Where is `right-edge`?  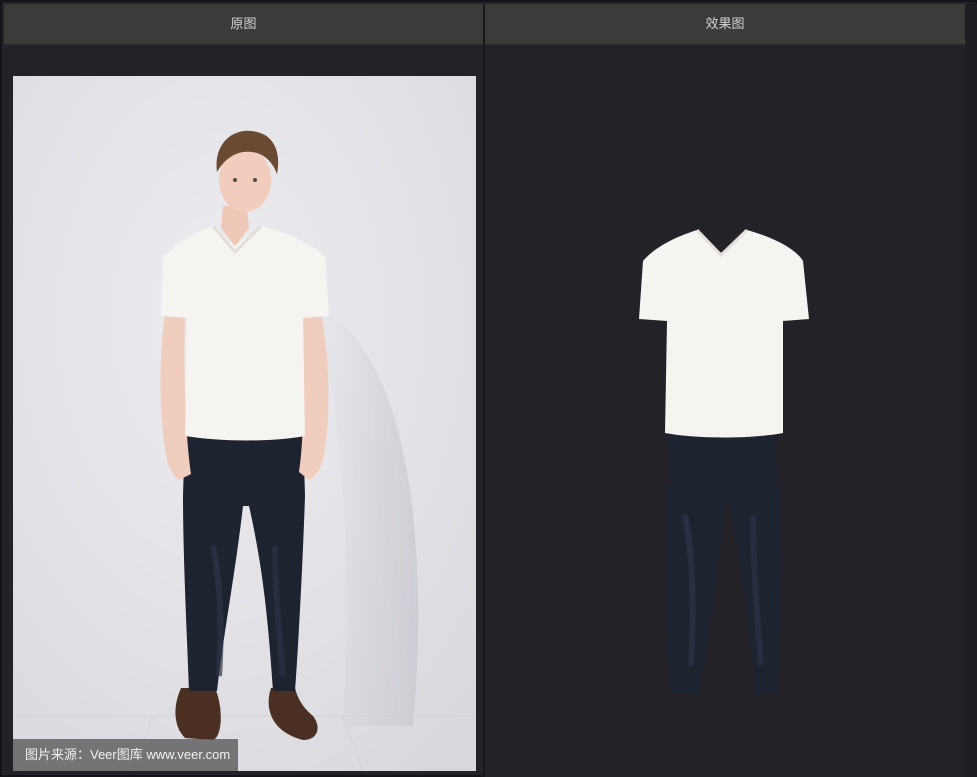
right-edge is located at coordinates (971, 390).